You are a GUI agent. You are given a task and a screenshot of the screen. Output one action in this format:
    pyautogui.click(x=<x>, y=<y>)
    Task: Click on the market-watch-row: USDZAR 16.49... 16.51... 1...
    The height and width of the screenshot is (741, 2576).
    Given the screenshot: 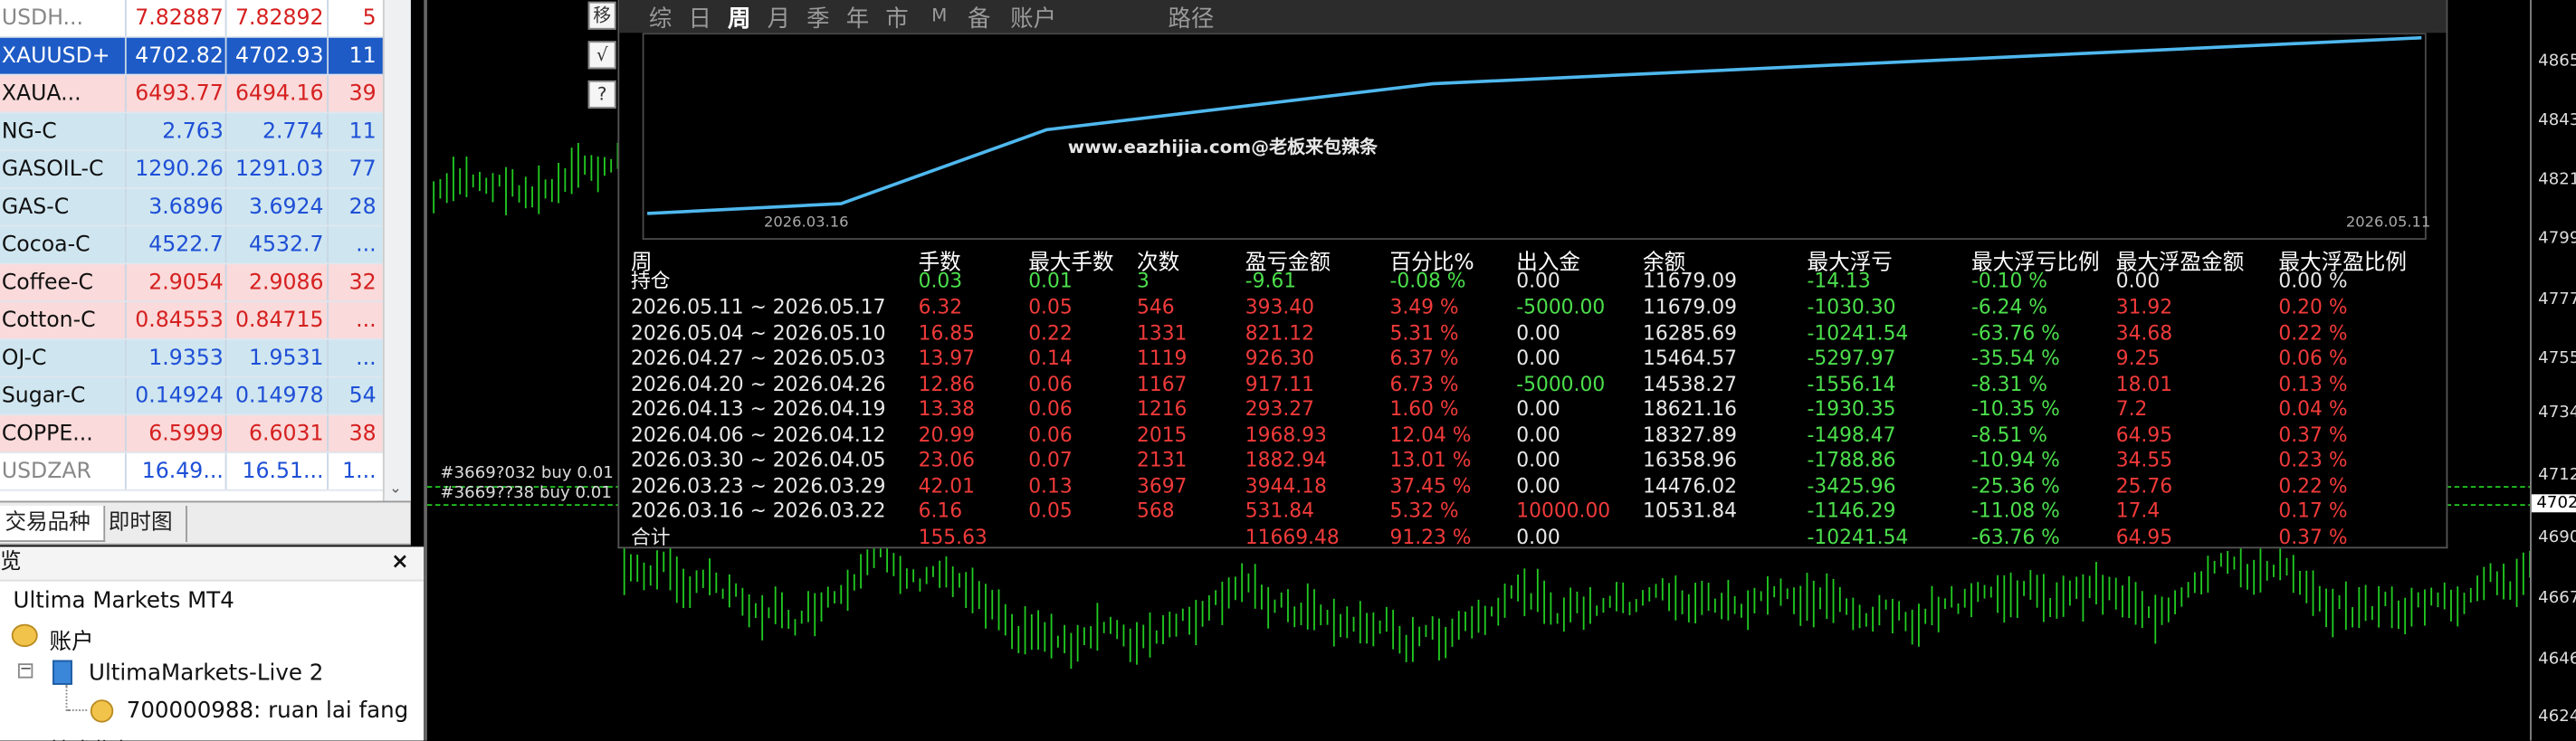 What is the action you would take?
    pyautogui.click(x=192, y=471)
    